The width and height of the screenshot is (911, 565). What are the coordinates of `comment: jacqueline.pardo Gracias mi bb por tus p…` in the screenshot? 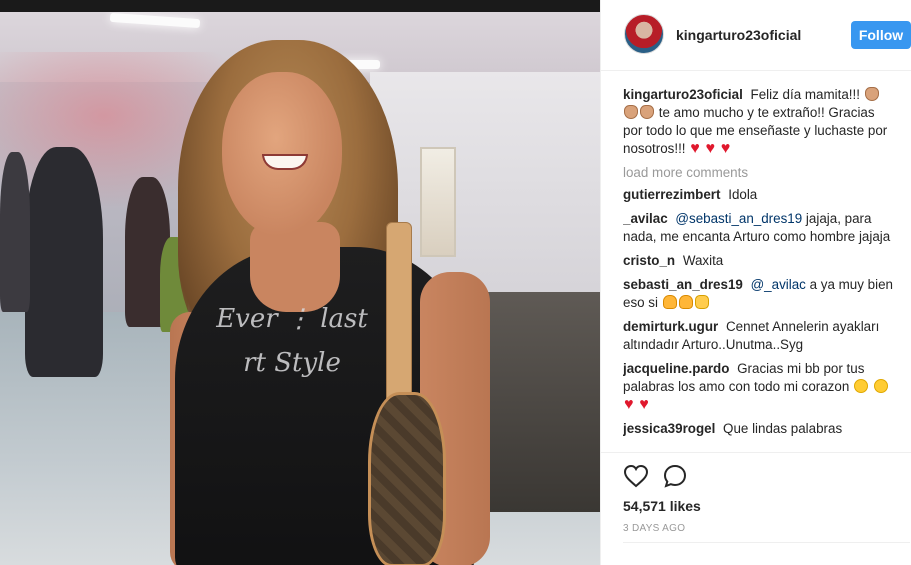 It's located at (758, 387).